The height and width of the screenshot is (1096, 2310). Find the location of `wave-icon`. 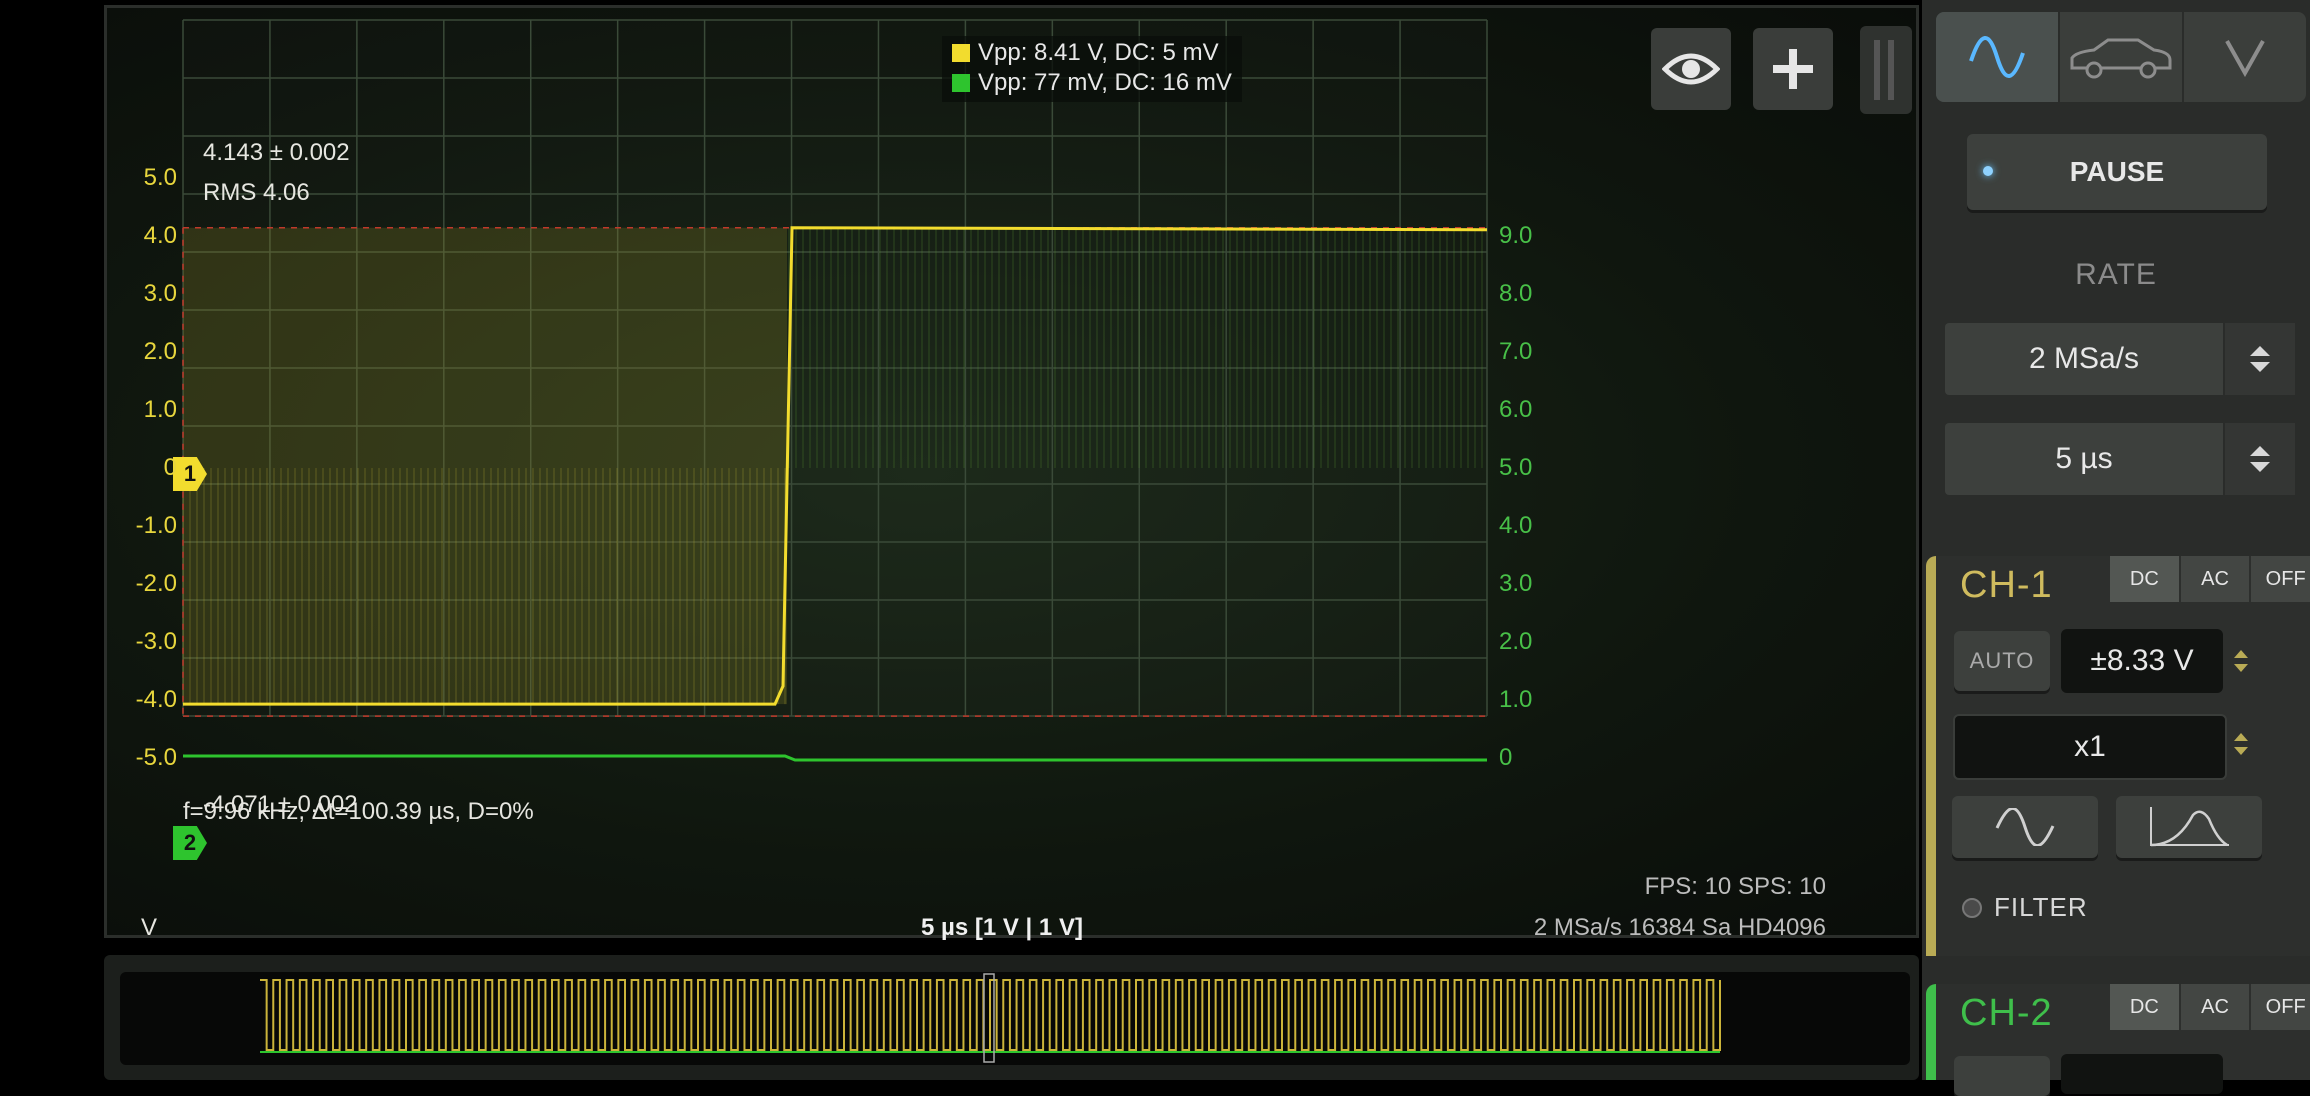

wave-icon is located at coordinates (1997, 57).